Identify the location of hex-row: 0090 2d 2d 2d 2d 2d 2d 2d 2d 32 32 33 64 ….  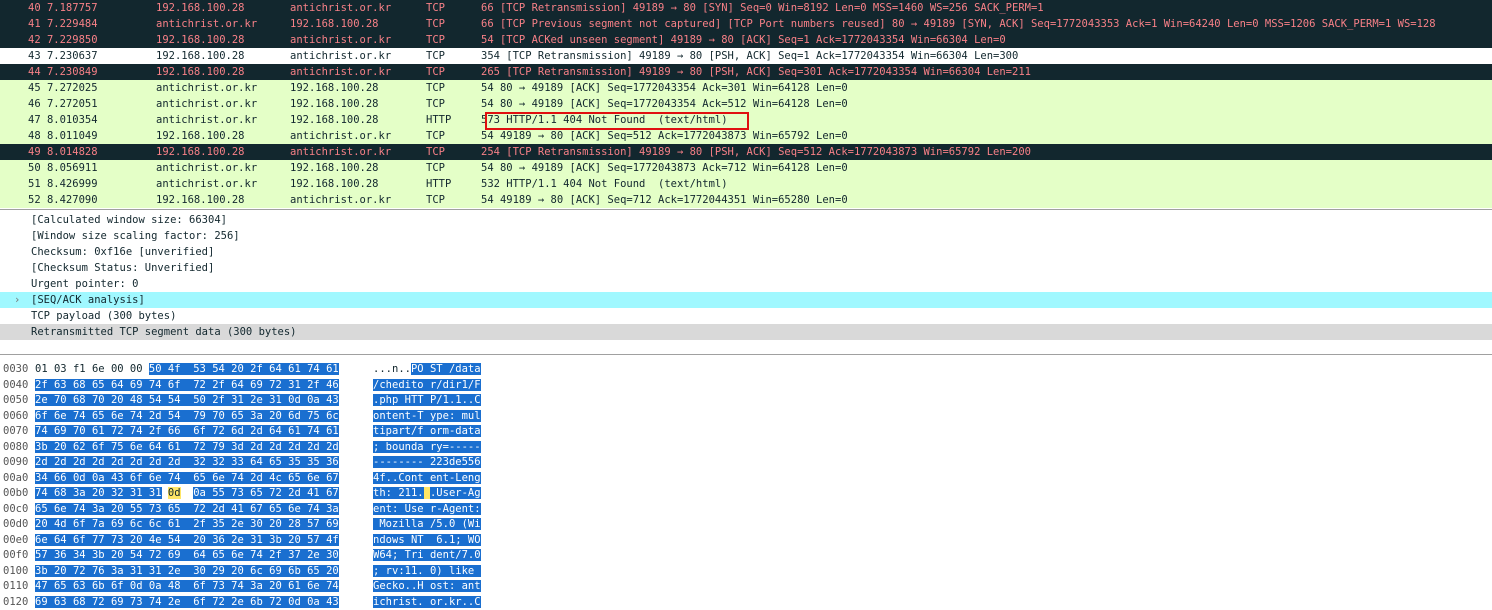
(746, 463).